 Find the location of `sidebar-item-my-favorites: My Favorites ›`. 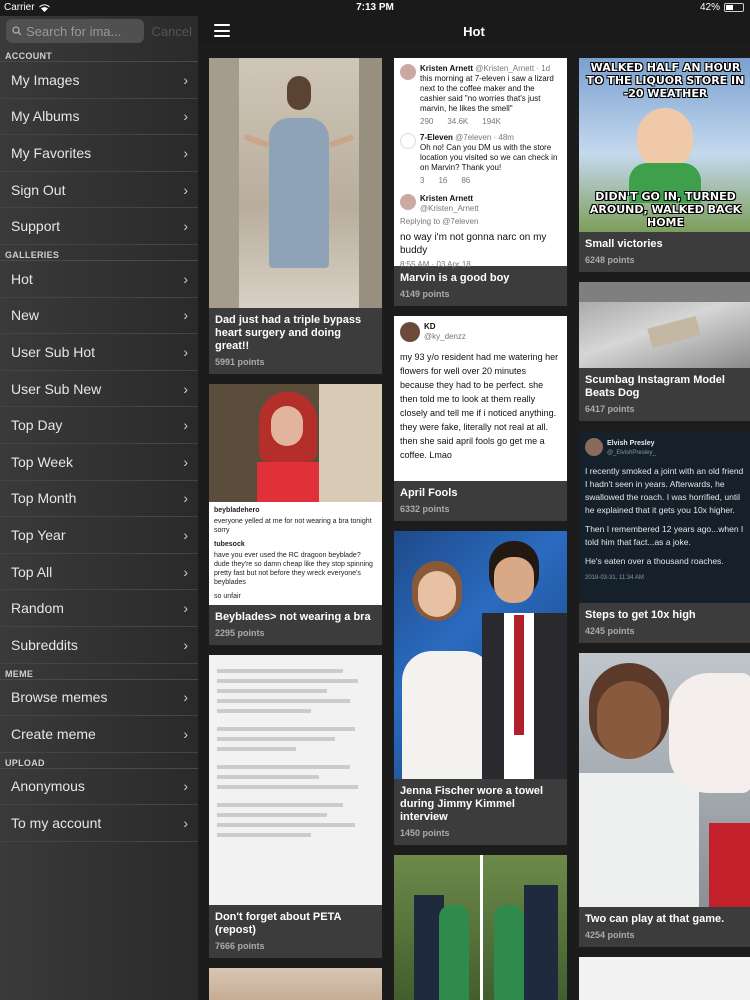

sidebar-item-my-favorites: My Favorites › is located at coordinates (99, 153).